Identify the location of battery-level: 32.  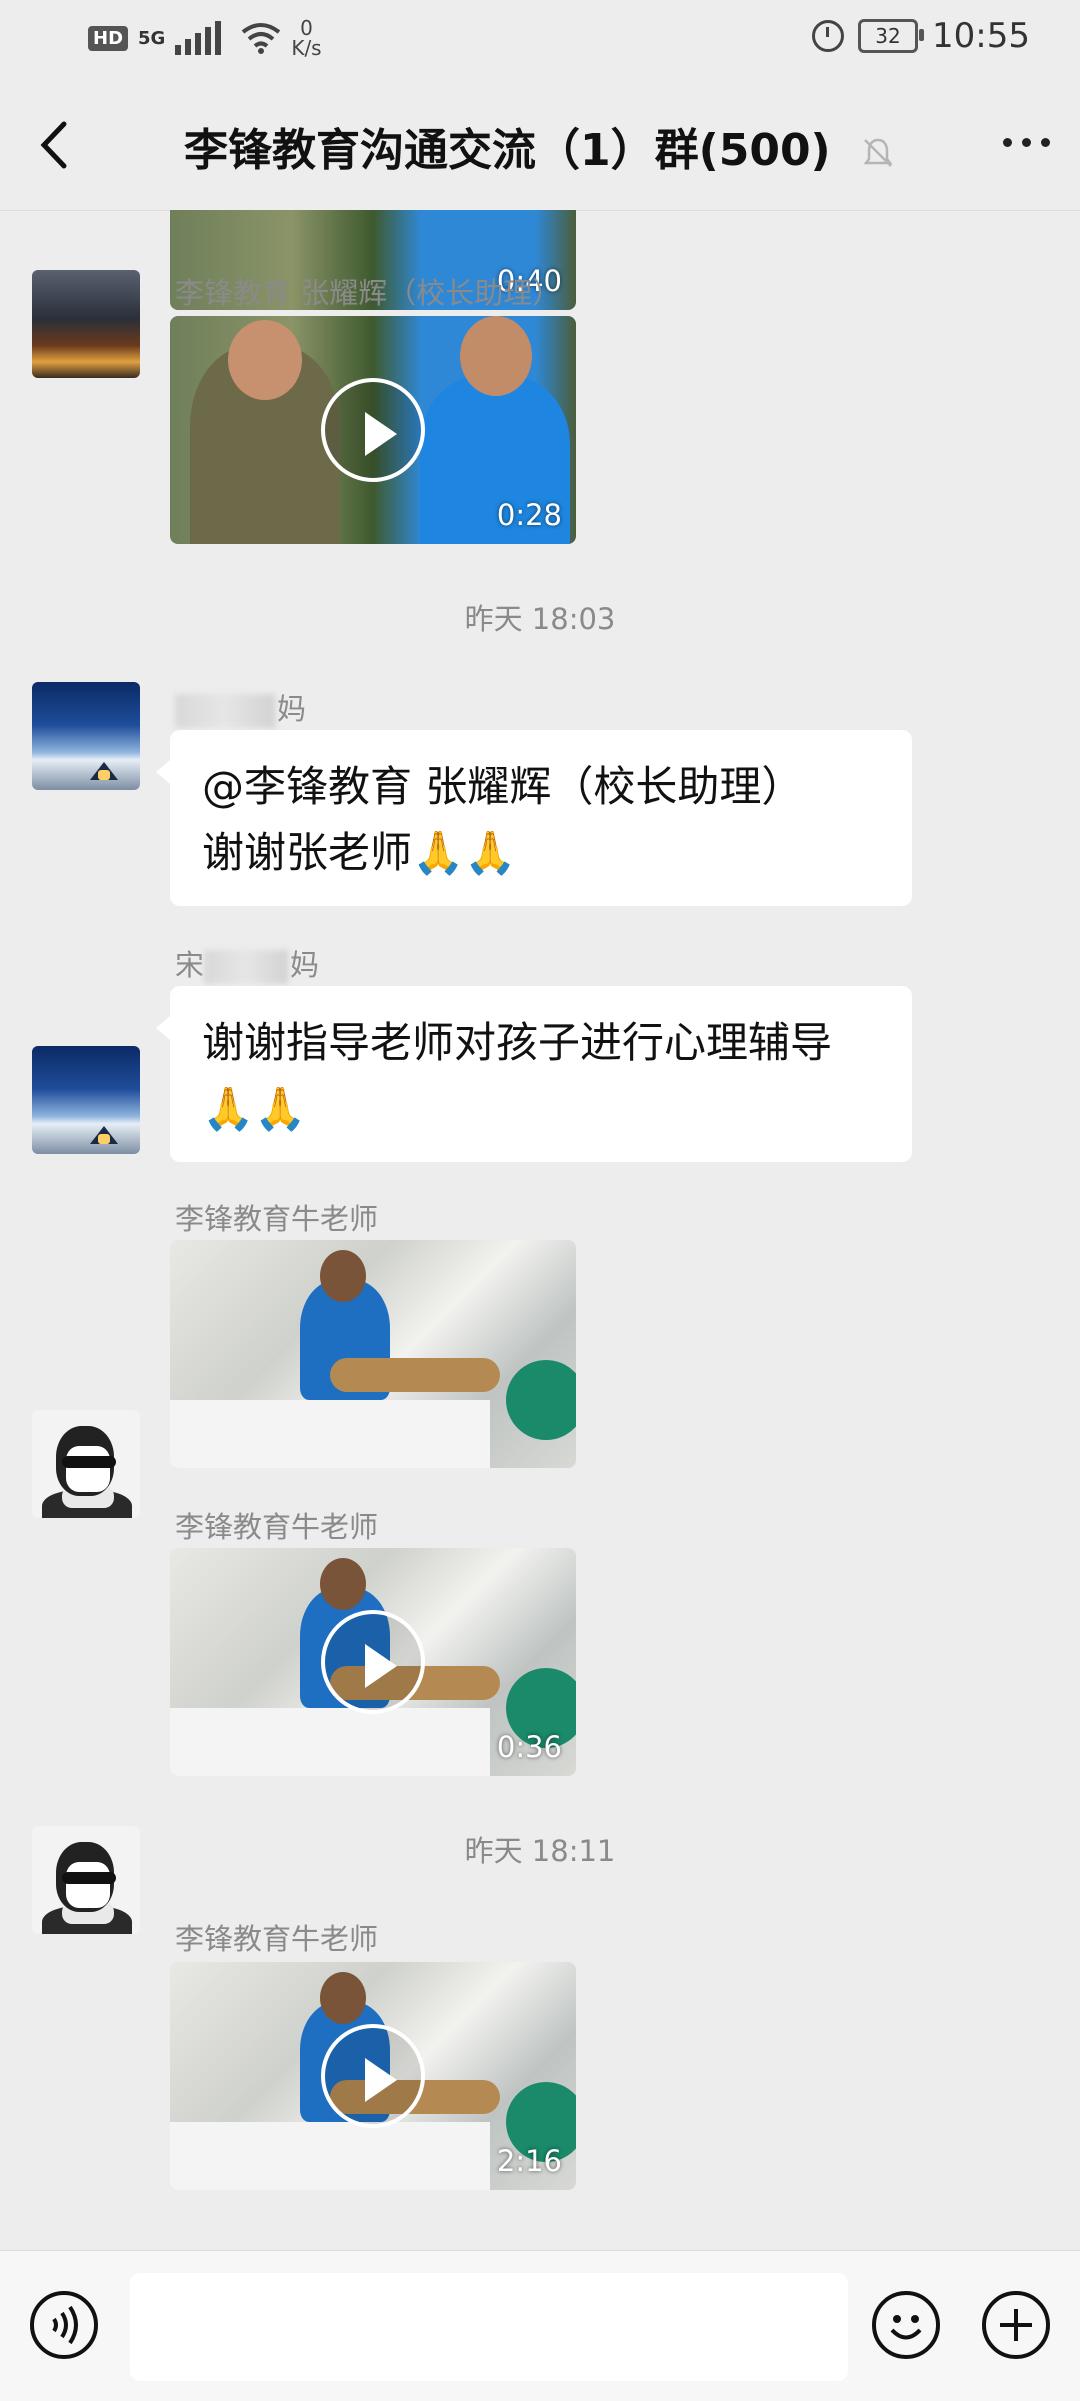
(888, 36).